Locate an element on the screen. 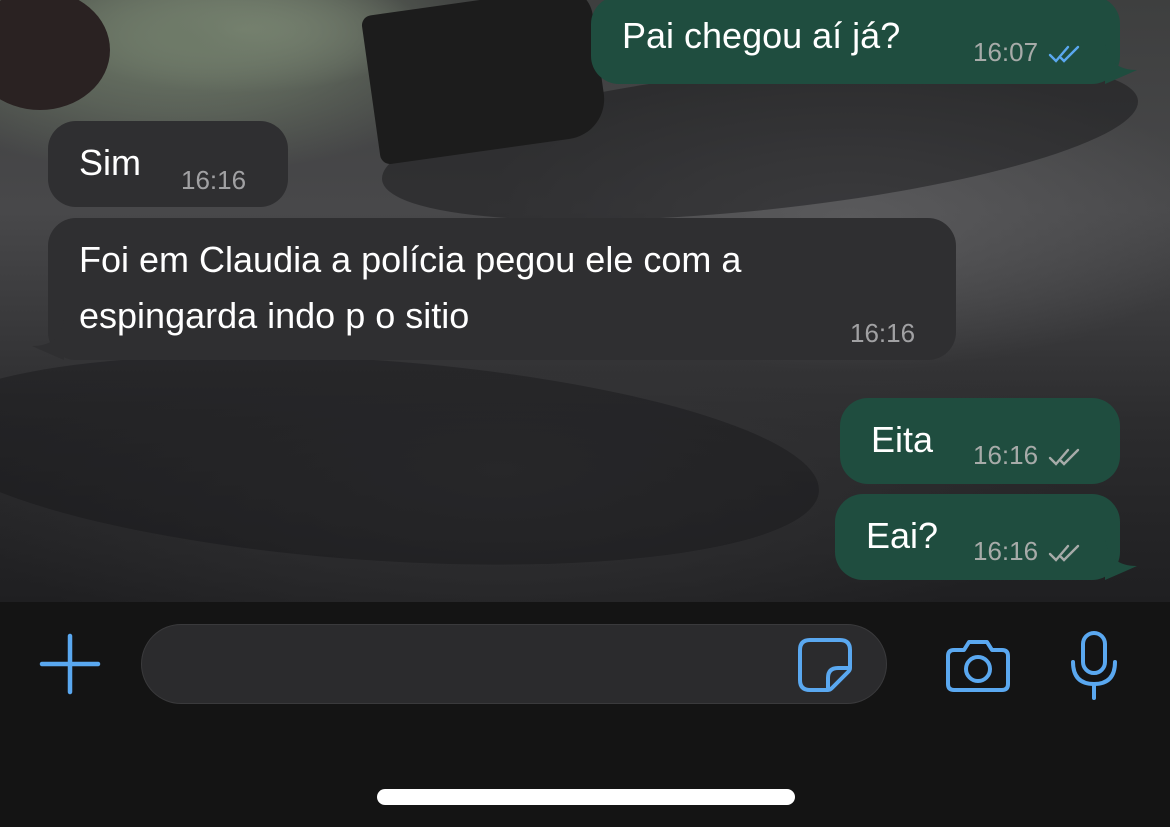 The height and width of the screenshot is (827, 1170). message-input is located at coordinates (514, 664).